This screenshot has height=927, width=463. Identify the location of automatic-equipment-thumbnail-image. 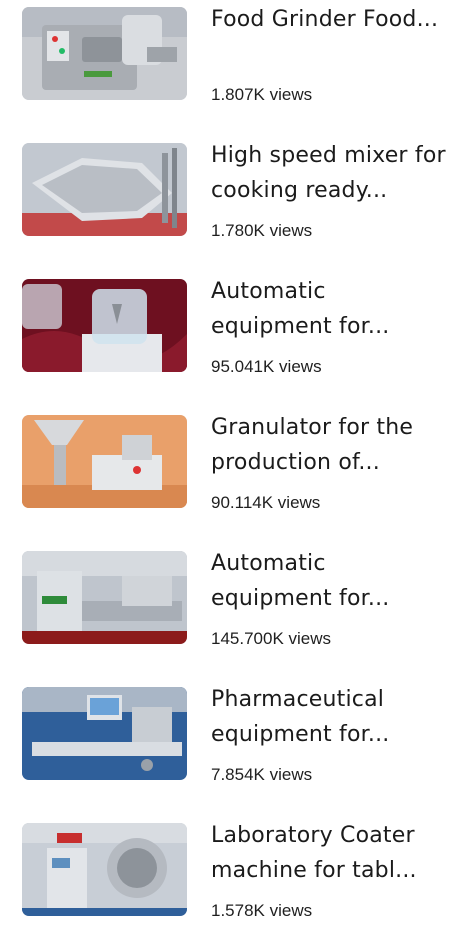
(104, 325).